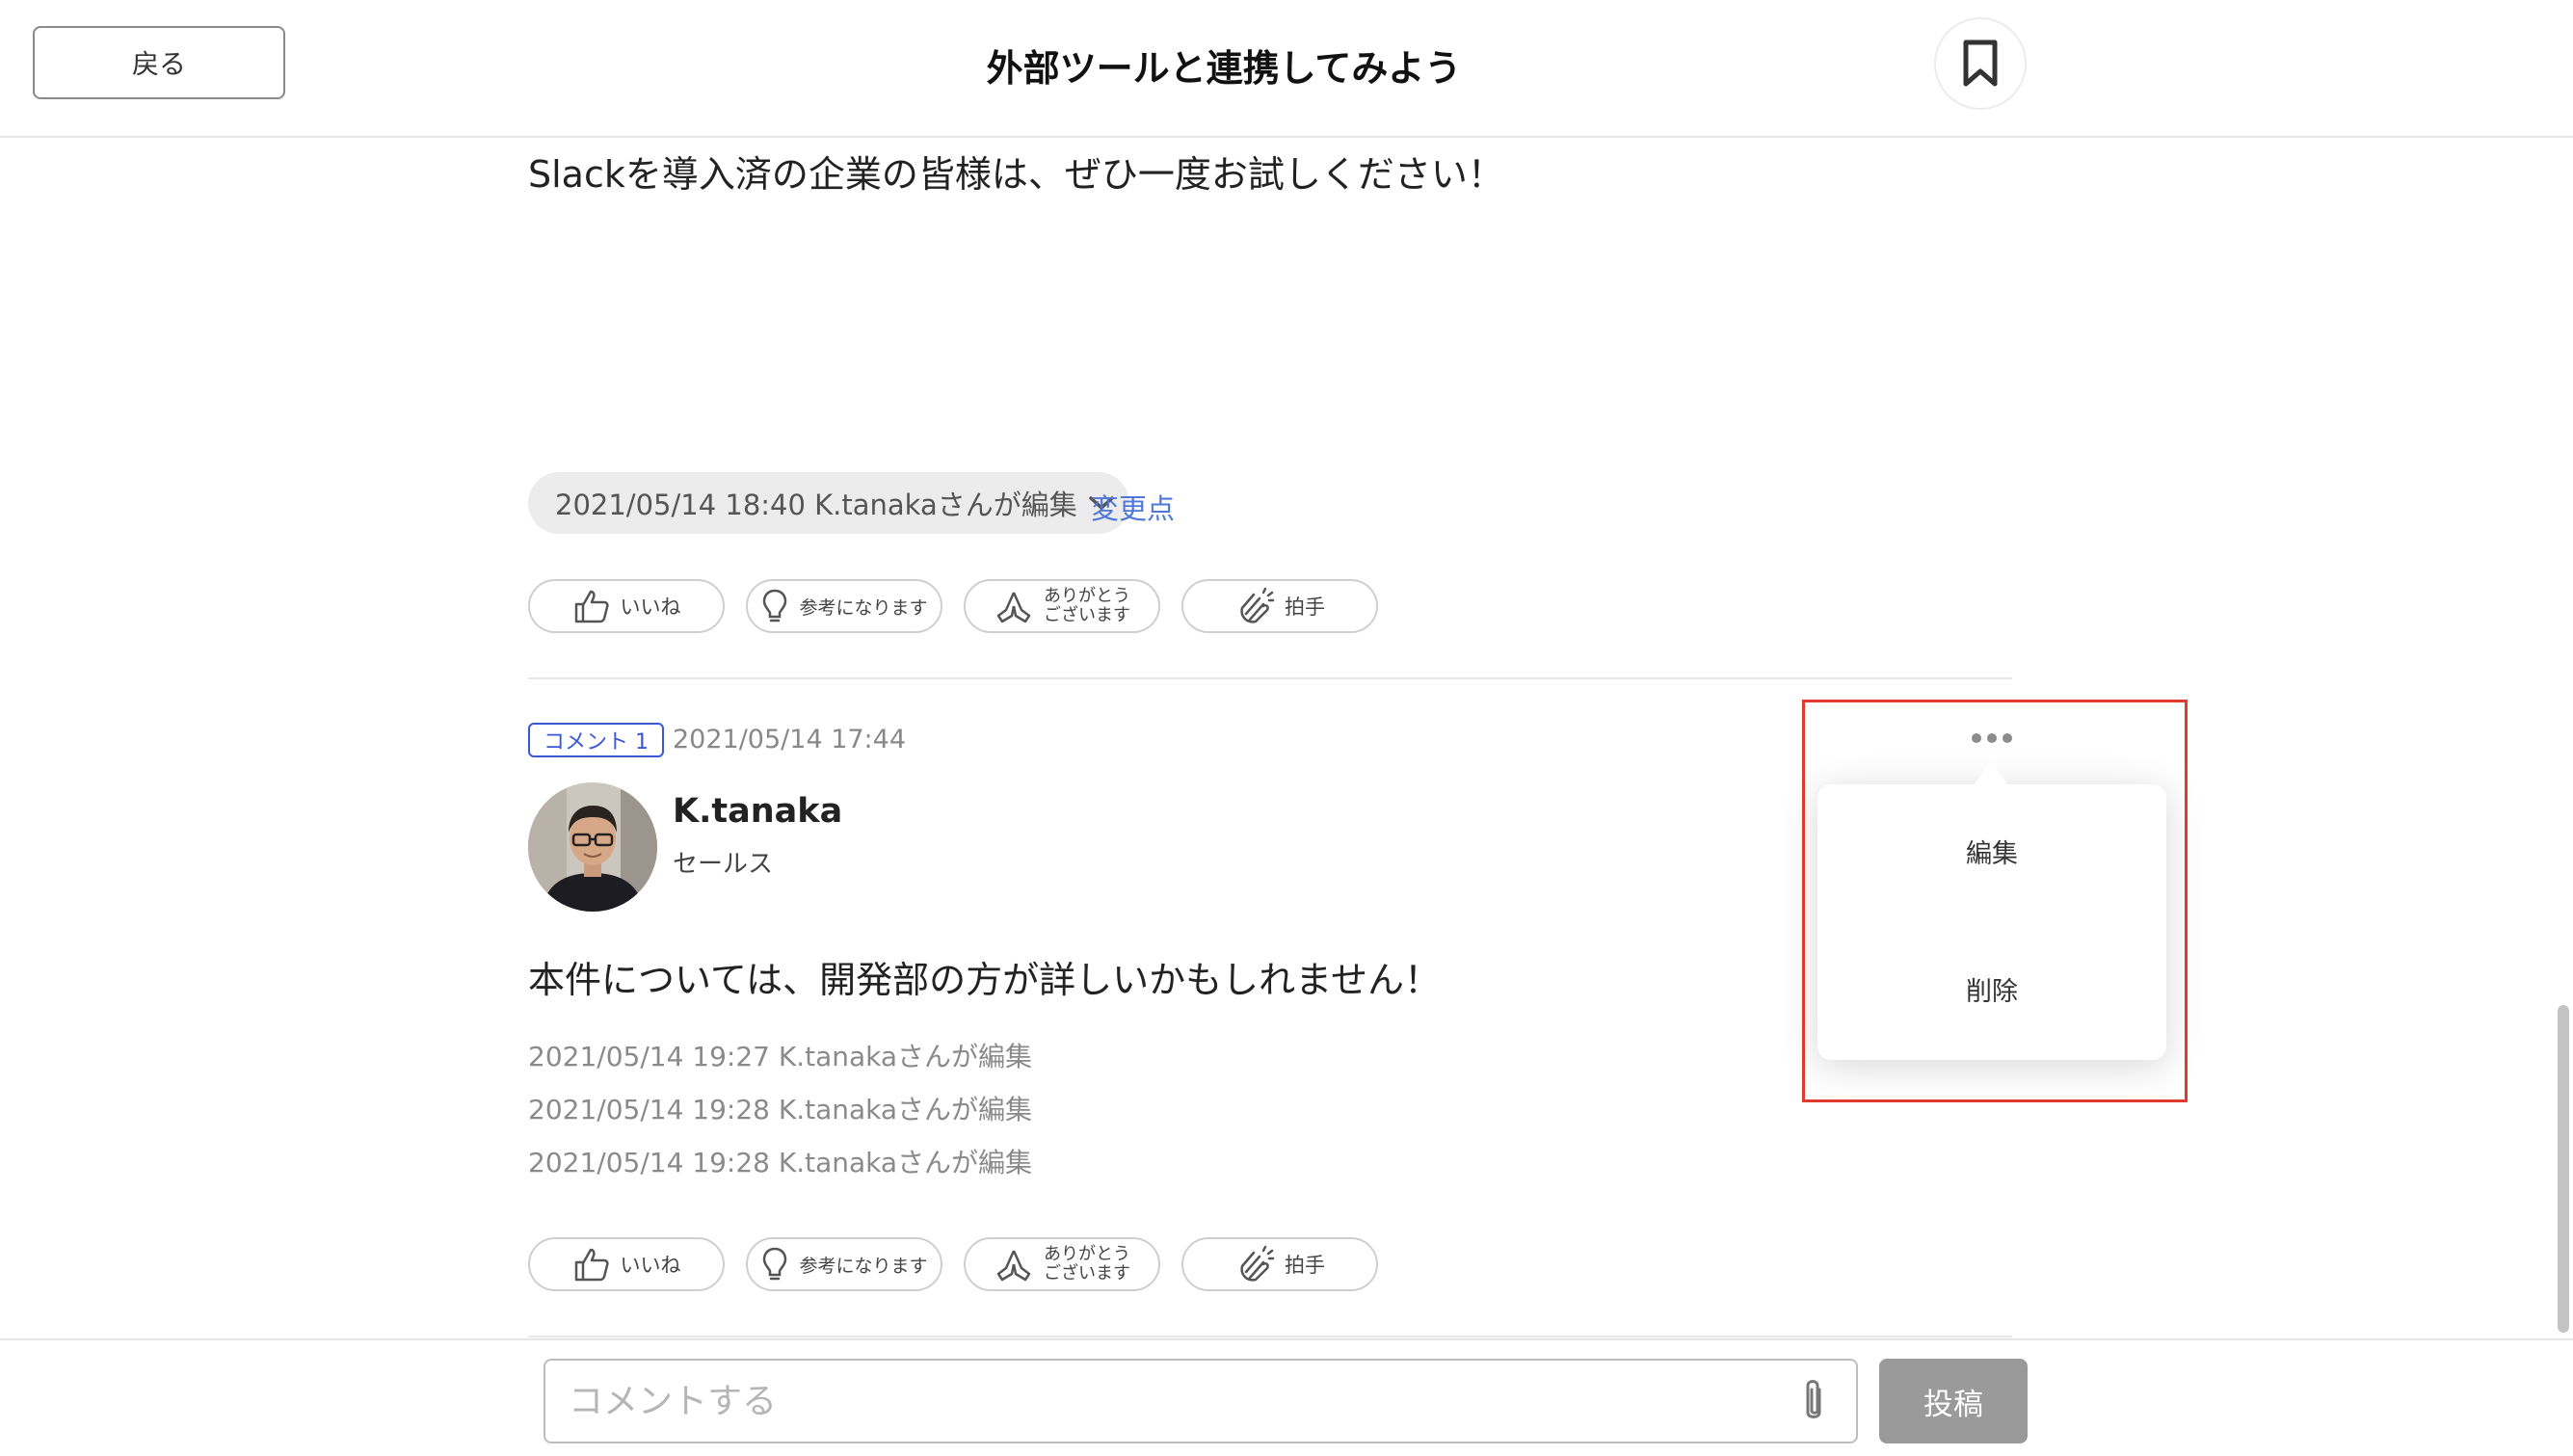  Describe the element at coordinates (1991, 989) in the screenshot. I see `menu-item-delete: 削除` at that location.